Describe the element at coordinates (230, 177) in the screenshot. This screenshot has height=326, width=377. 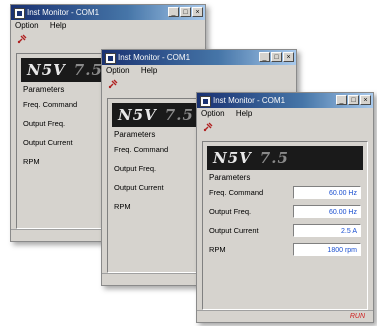
I see `parameters-heading: Parameters` at that location.